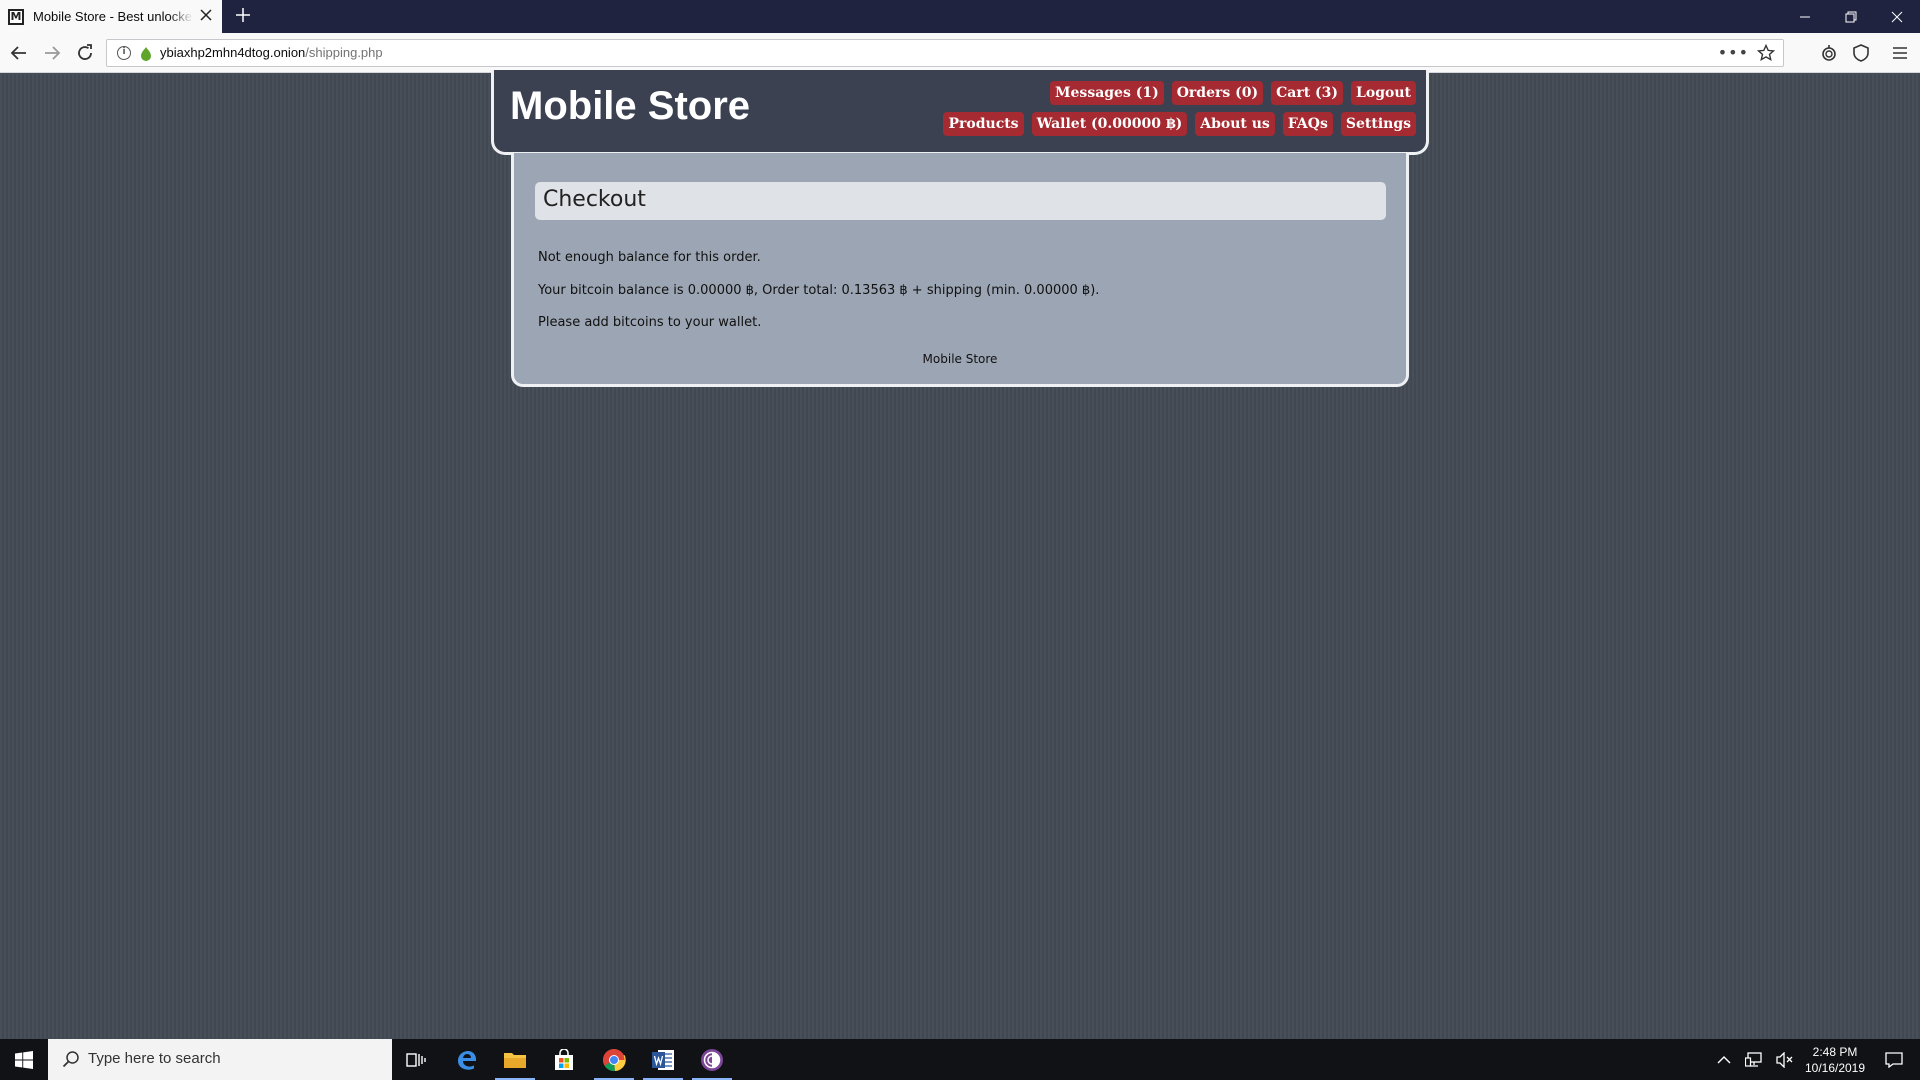 The width and height of the screenshot is (1920, 1080). Describe the element at coordinates (1785, 1059) in the screenshot. I see `volume-muted-icon` at that location.